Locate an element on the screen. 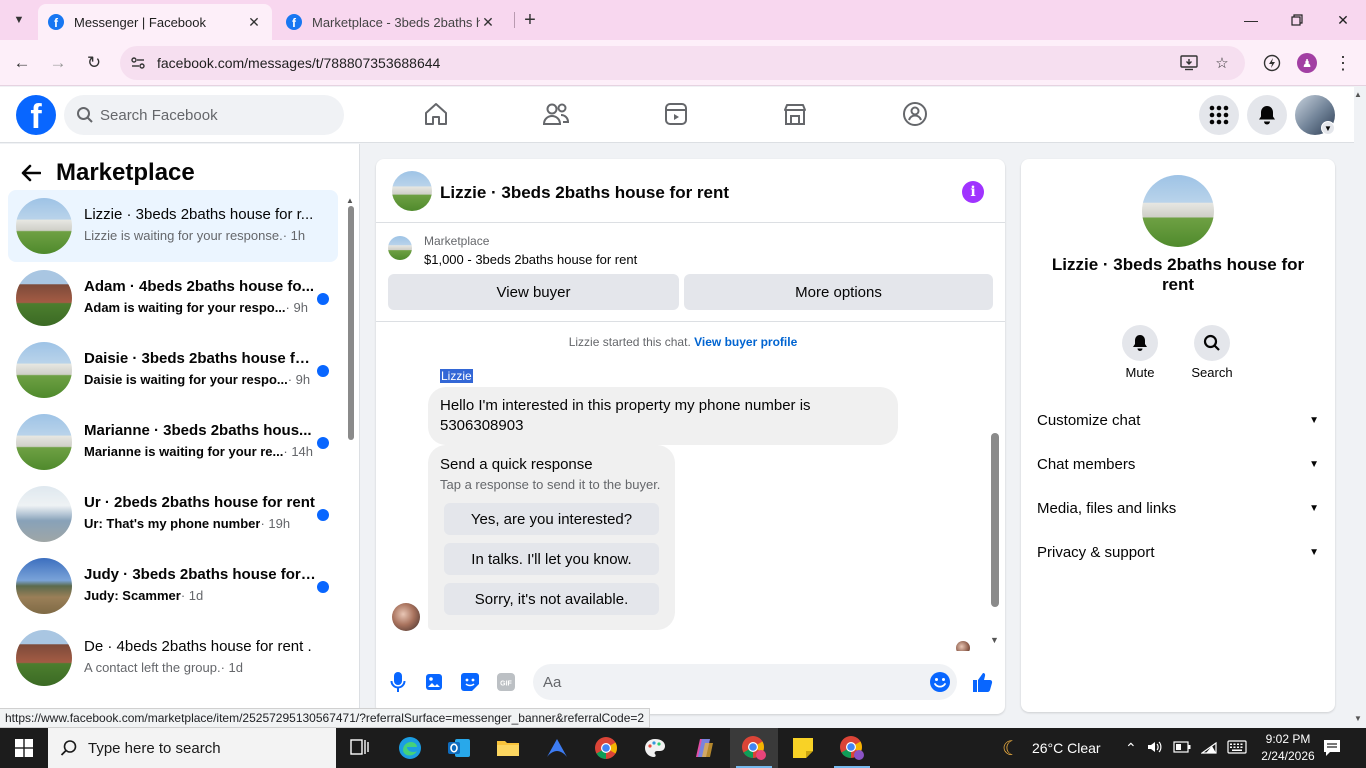  quick-reply-interested-button: Yes, are you interested? is located at coordinates (551, 519).